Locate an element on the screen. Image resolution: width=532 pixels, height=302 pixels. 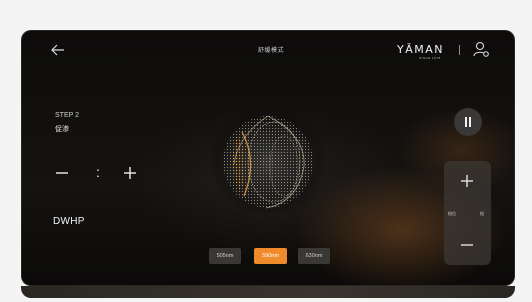
pause-button is located at coordinates (468, 122).